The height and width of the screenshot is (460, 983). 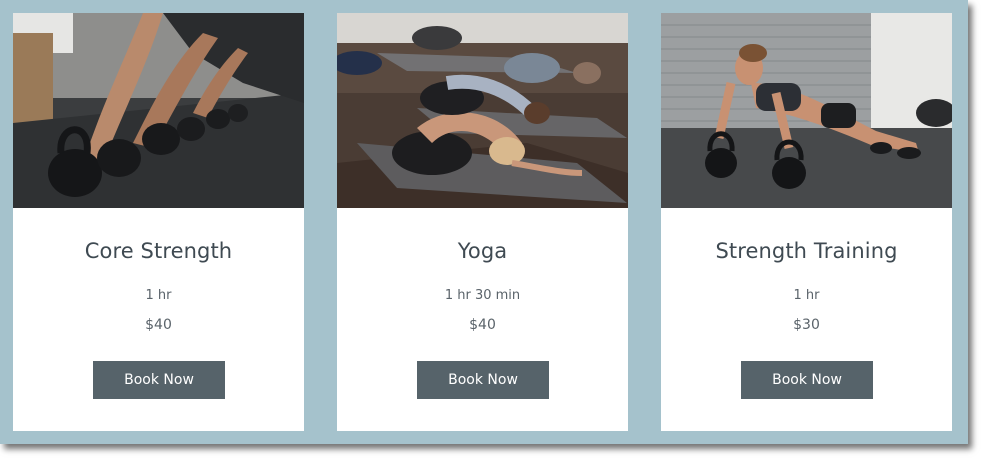 What do you see at coordinates (158, 251) in the screenshot?
I see `service-title: Core Strength` at bounding box center [158, 251].